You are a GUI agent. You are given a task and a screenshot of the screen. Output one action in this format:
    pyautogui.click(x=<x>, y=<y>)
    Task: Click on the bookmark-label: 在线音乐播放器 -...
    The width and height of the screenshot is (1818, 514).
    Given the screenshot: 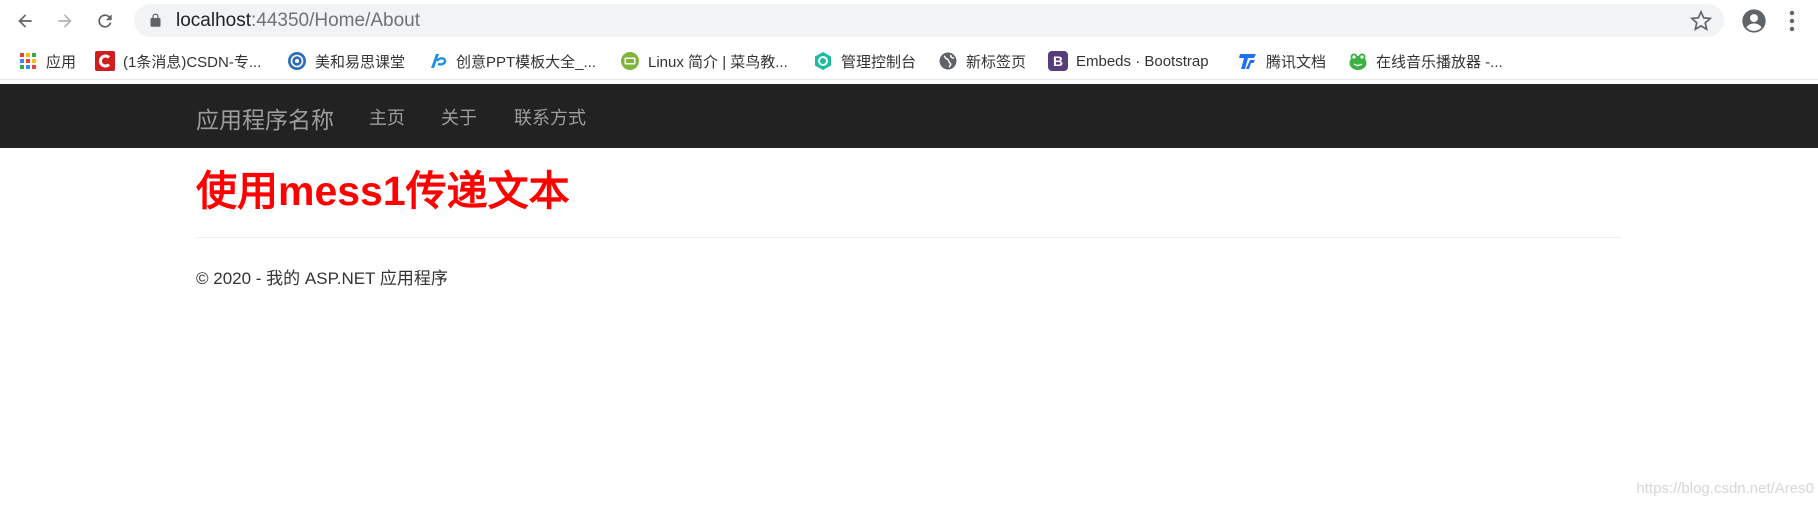 What is the action you would take?
    pyautogui.click(x=1439, y=62)
    